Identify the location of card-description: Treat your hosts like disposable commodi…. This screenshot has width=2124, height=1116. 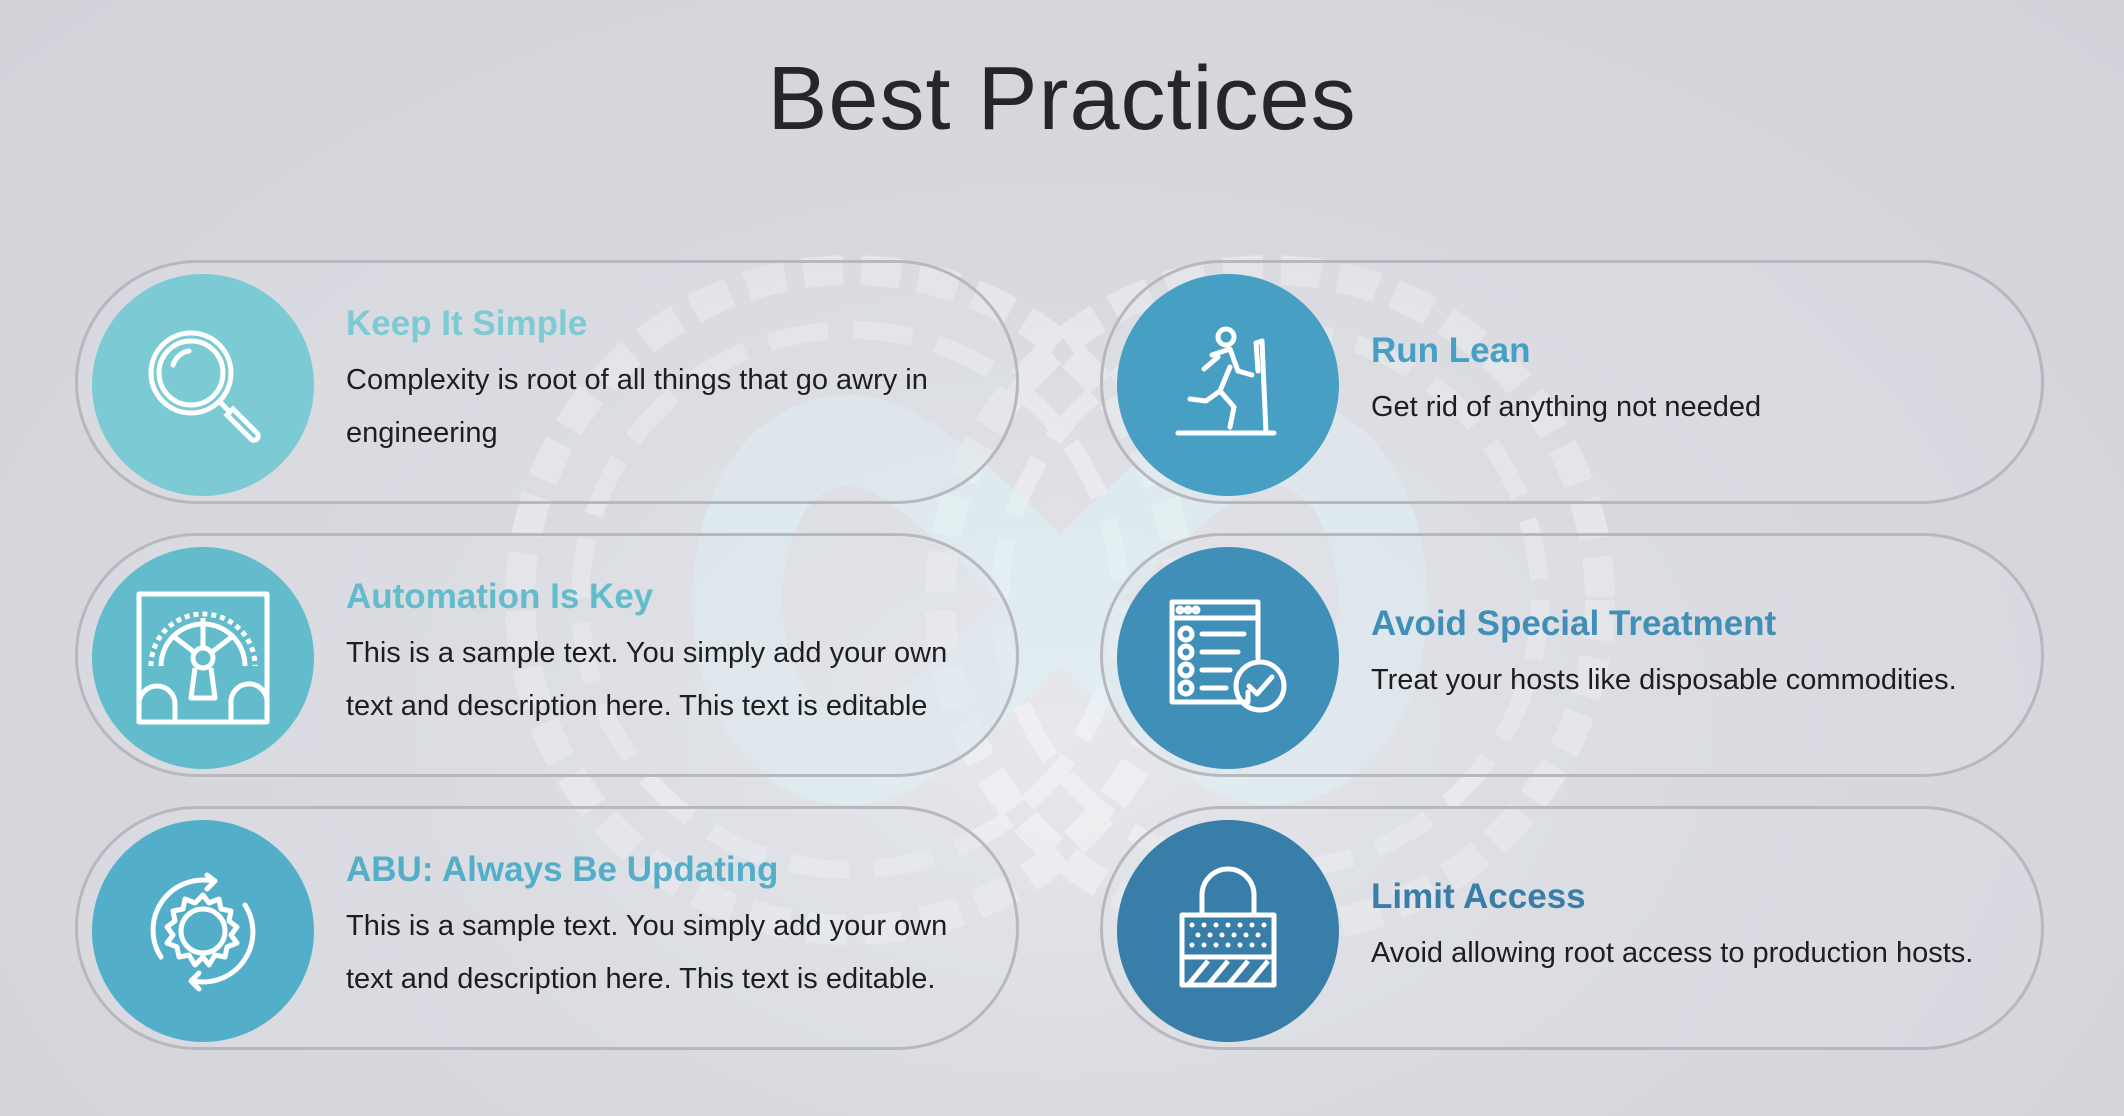
(1664, 679).